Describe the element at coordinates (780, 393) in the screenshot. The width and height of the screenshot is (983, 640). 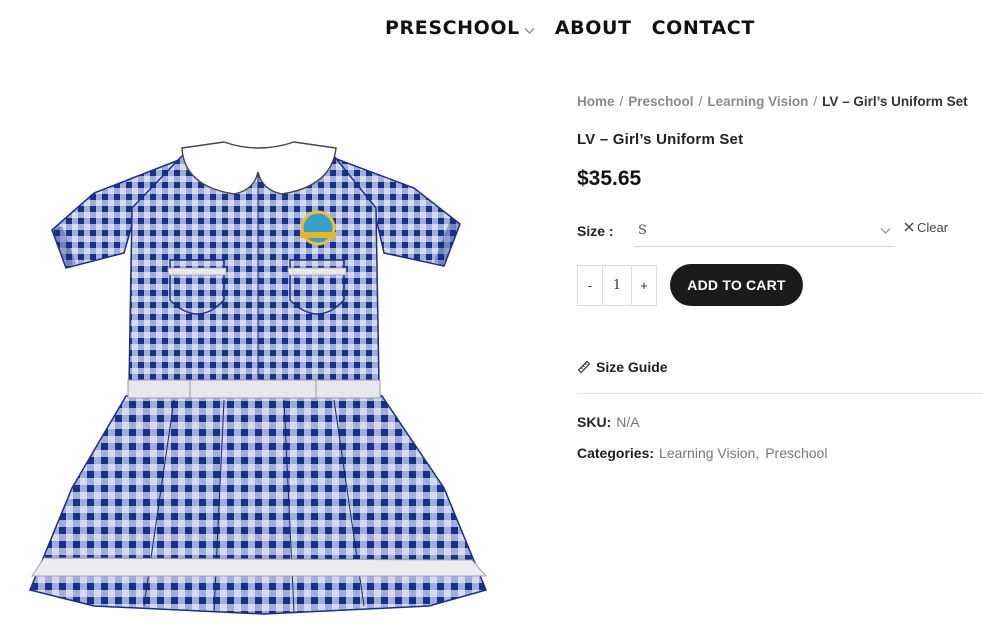
I see `divider` at that location.